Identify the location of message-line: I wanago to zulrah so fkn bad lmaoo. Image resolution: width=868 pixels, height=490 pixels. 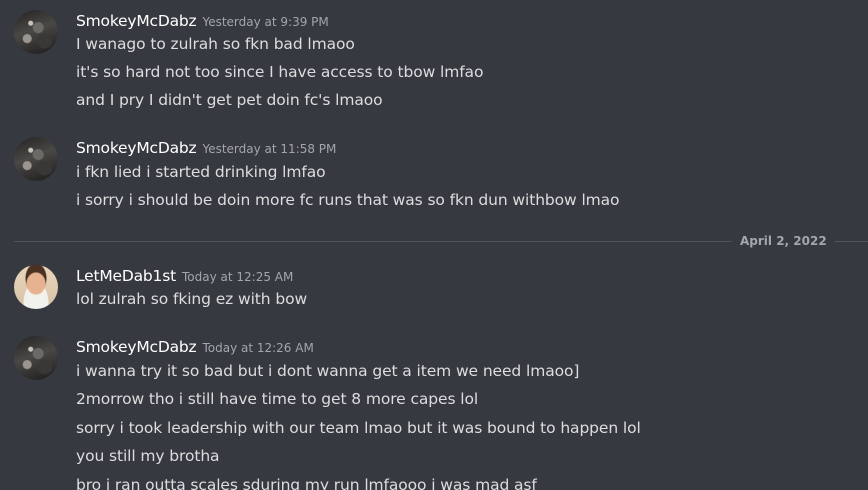
(215, 44).